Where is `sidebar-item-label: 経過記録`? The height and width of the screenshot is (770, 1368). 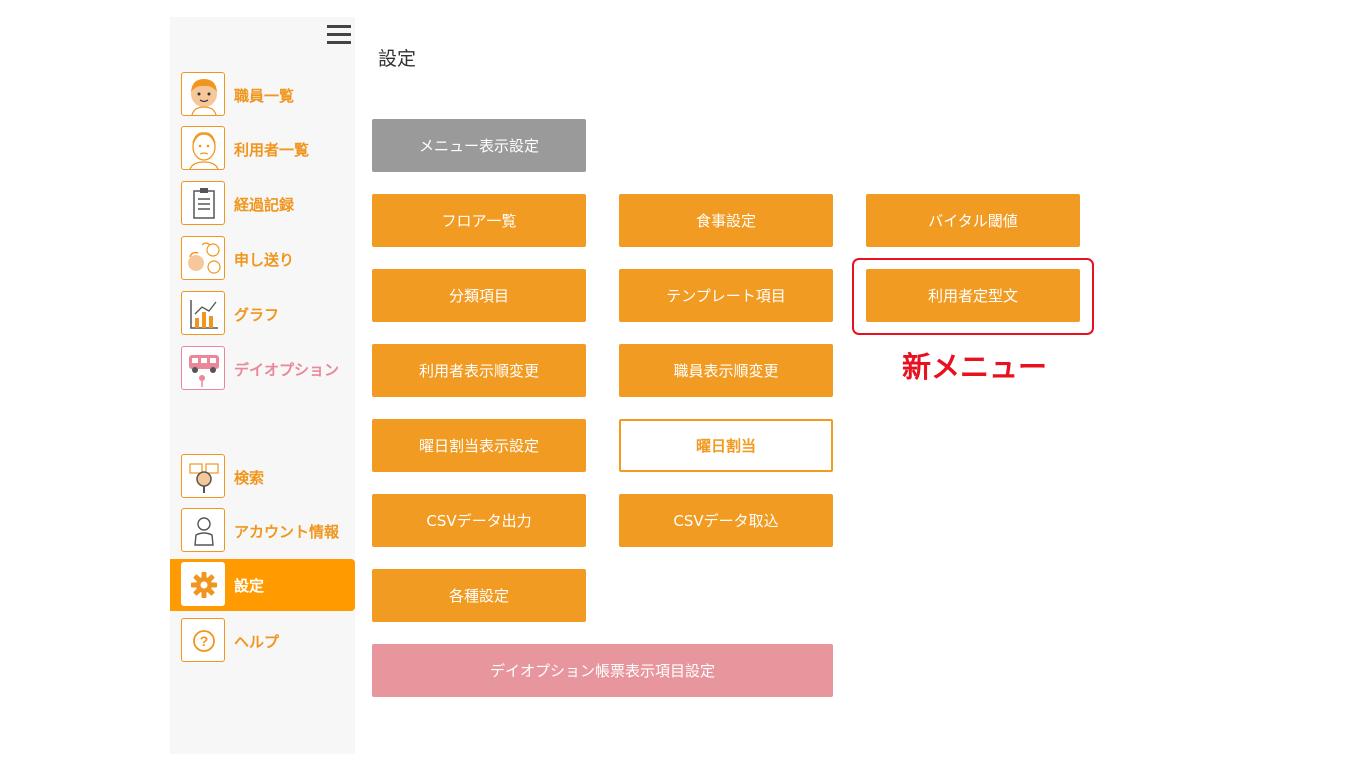
sidebar-item-label: 経過記録 is located at coordinates (264, 205).